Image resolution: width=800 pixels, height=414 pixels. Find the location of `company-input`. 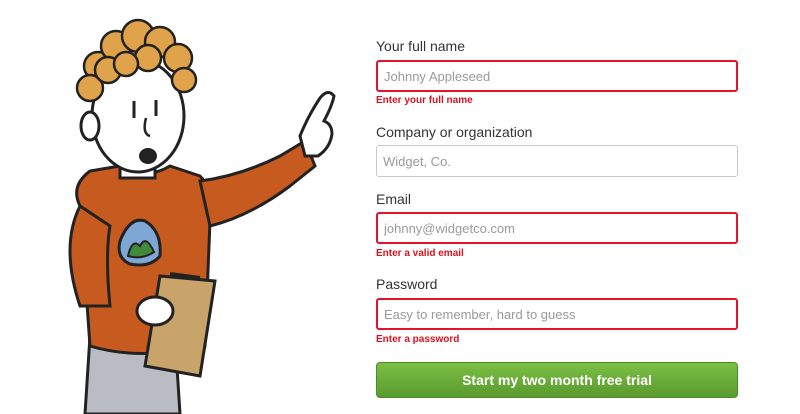

company-input is located at coordinates (557, 161).